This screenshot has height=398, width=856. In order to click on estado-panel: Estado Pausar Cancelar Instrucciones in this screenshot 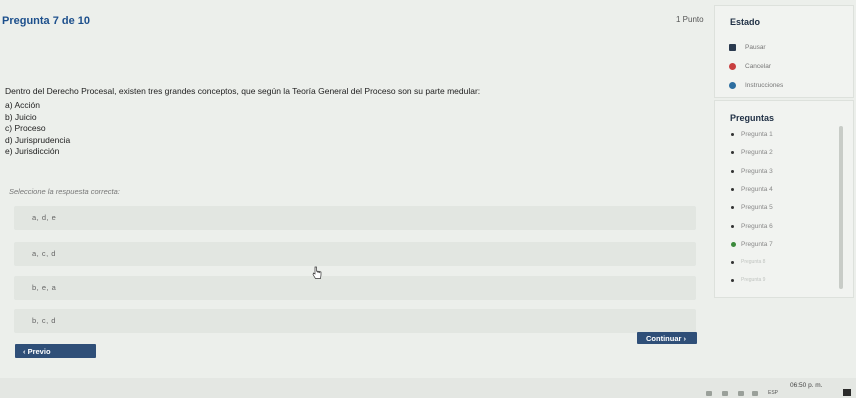, I will do `click(784, 51)`.